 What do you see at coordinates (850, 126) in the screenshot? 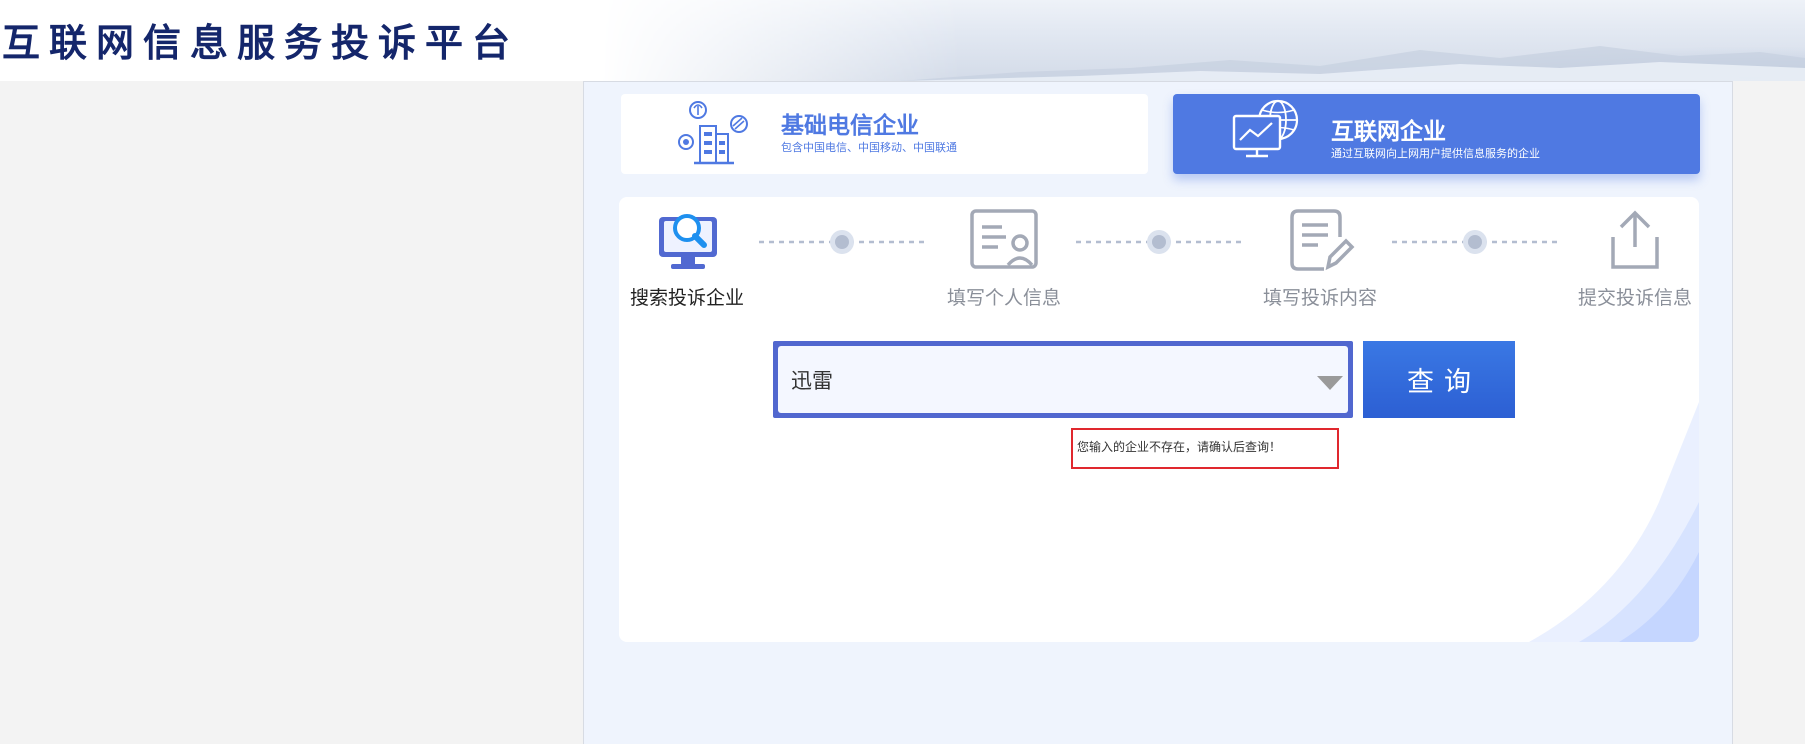
I see `category-title: 基础电信企业` at bounding box center [850, 126].